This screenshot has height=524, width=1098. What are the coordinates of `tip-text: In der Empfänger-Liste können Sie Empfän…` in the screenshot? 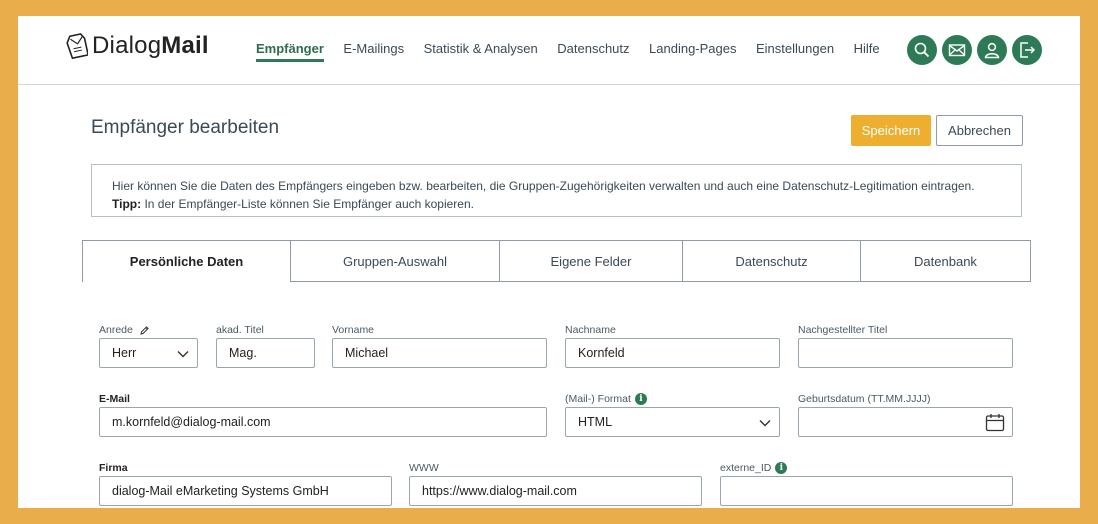 It's located at (309, 204).